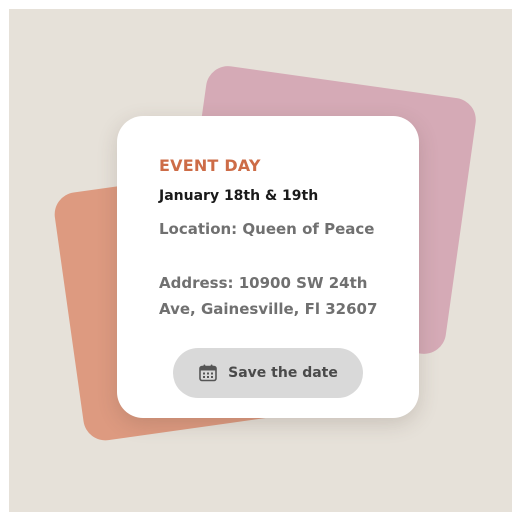 This screenshot has height=520, width=519. What do you see at coordinates (239, 196) in the screenshot?
I see `event-dates: January 18th & 19th` at bounding box center [239, 196].